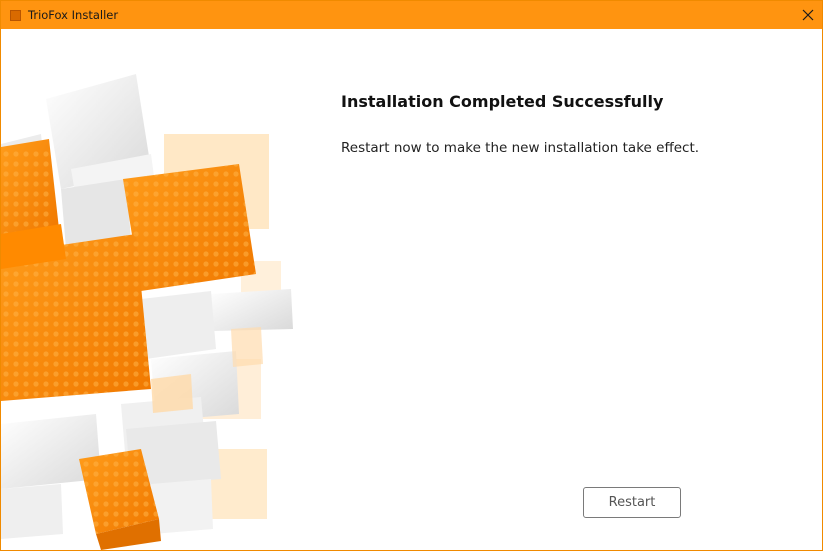 The height and width of the screenshot is (551, 823). I want to click on title-bar: TrioFox Installer, so click(411, 15).